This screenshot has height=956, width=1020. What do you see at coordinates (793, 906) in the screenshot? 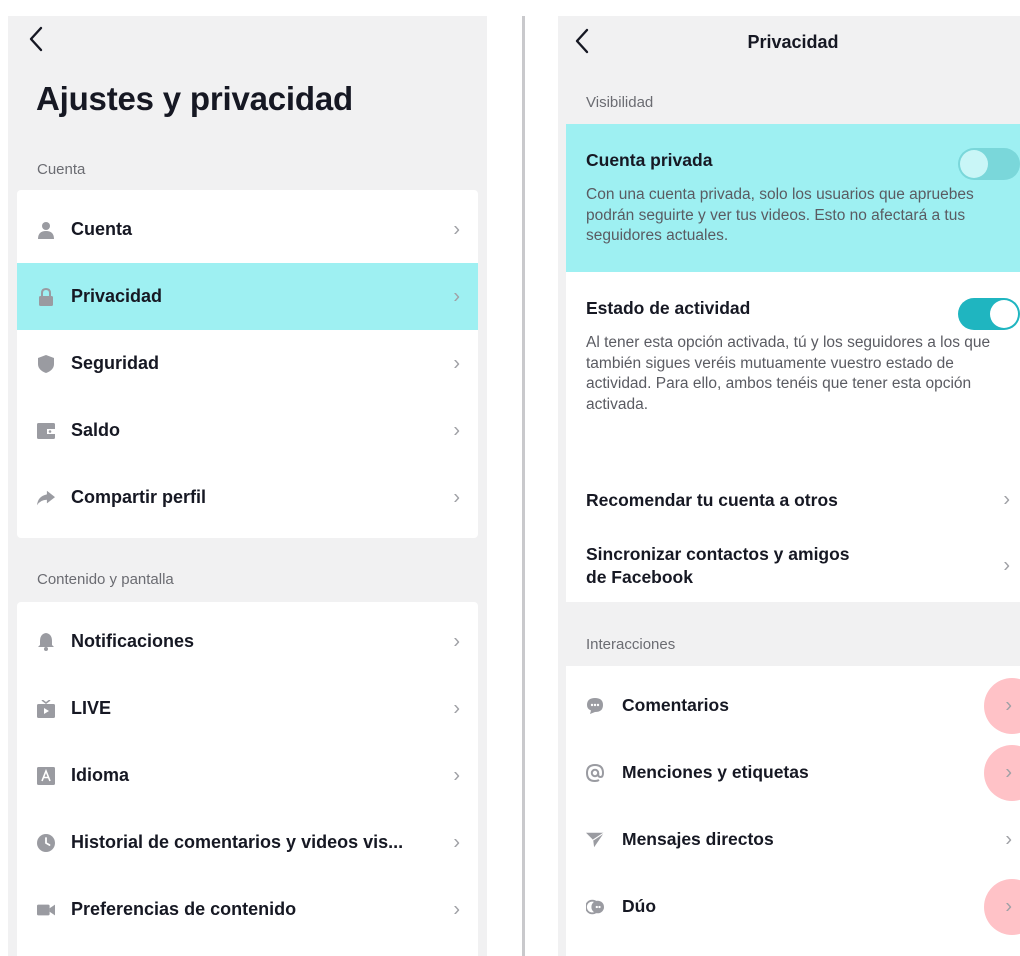
I see `interaction-item-duet: Dúo ›` at bounding box center [793, 906].